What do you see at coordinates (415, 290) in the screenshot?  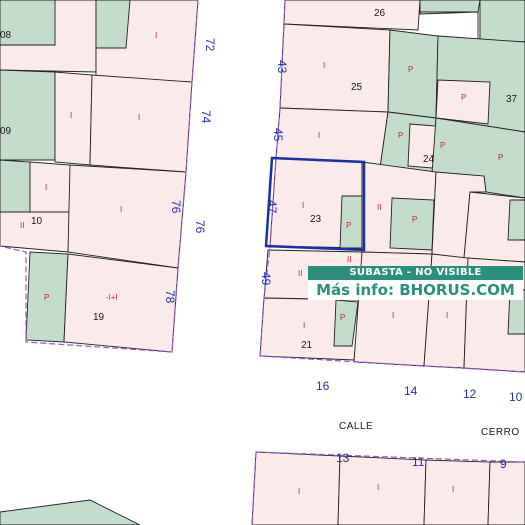 I see `banner-info-link: Más info: BHORUS.COM` at bounding box center [415, 290].